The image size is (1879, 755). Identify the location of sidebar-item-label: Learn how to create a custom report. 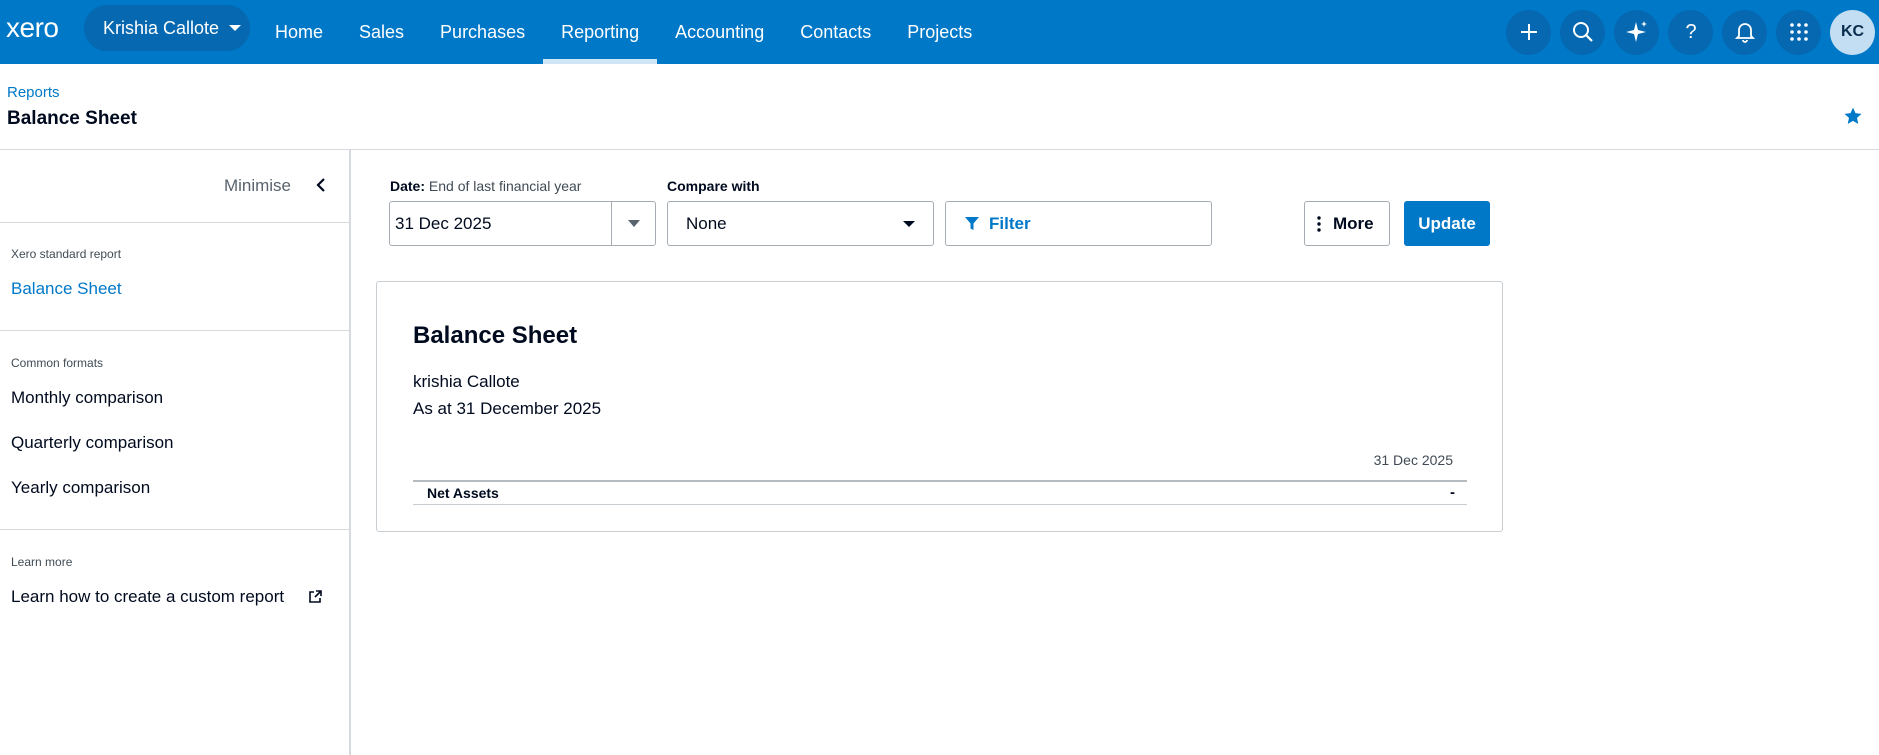
(148, 596).